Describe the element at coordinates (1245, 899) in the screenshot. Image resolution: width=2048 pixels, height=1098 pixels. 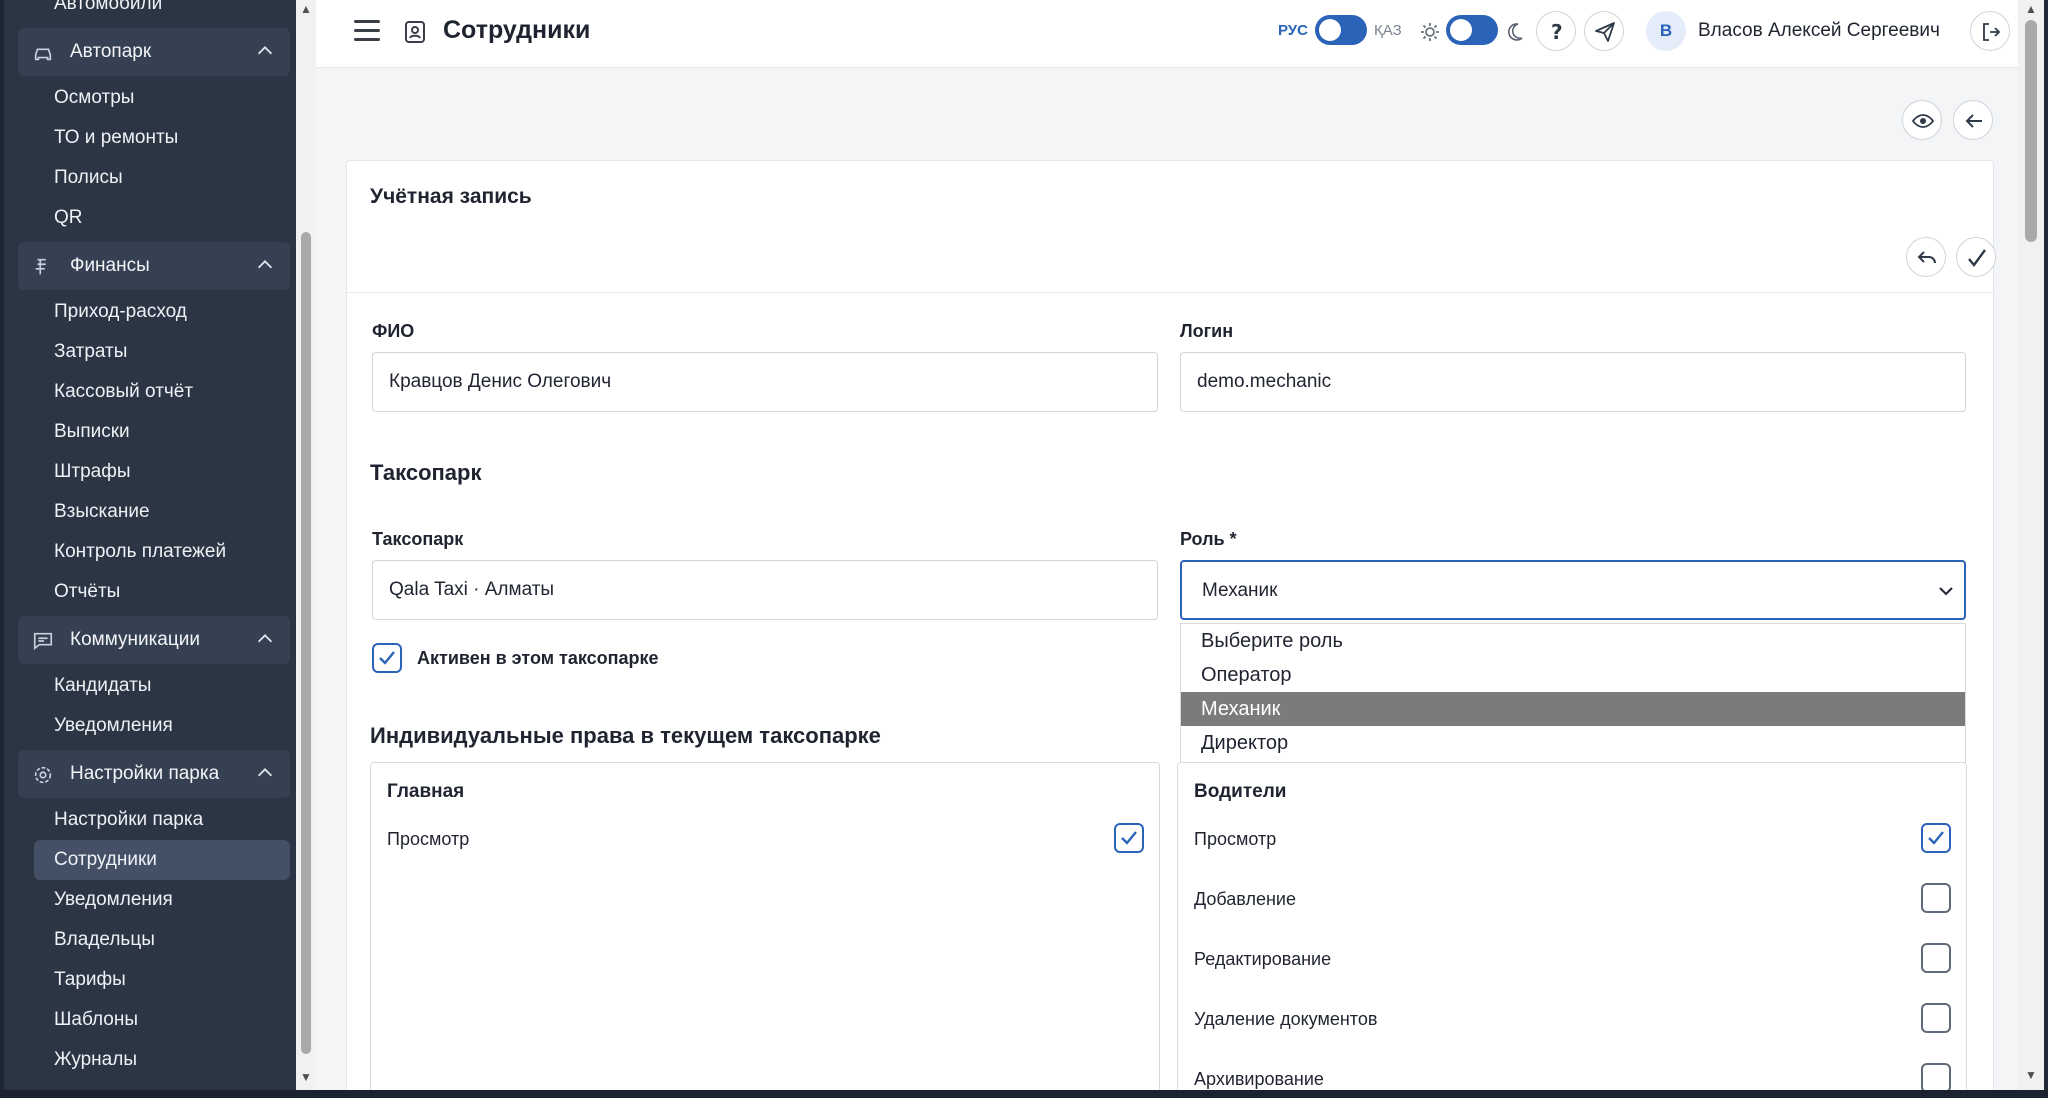
I see `permission-label: Добавление` at that location.